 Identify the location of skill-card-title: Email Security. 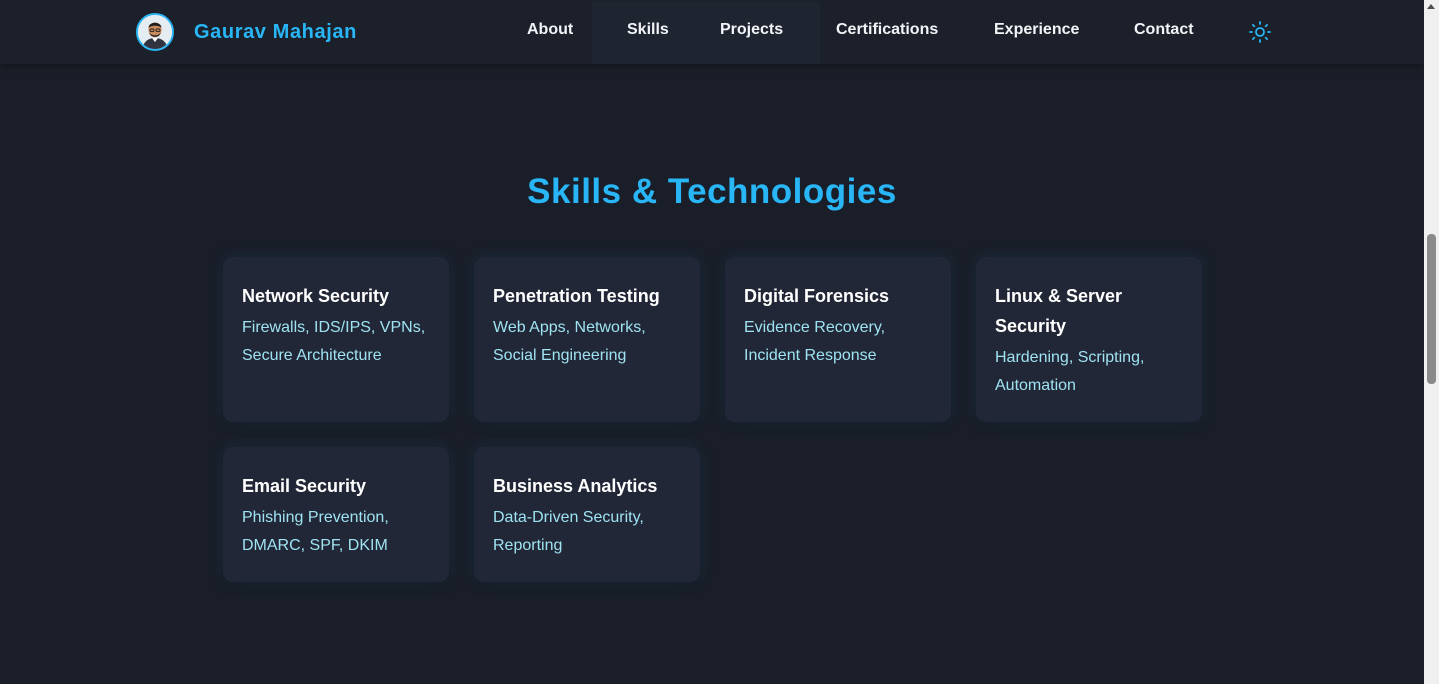
(304, 486).